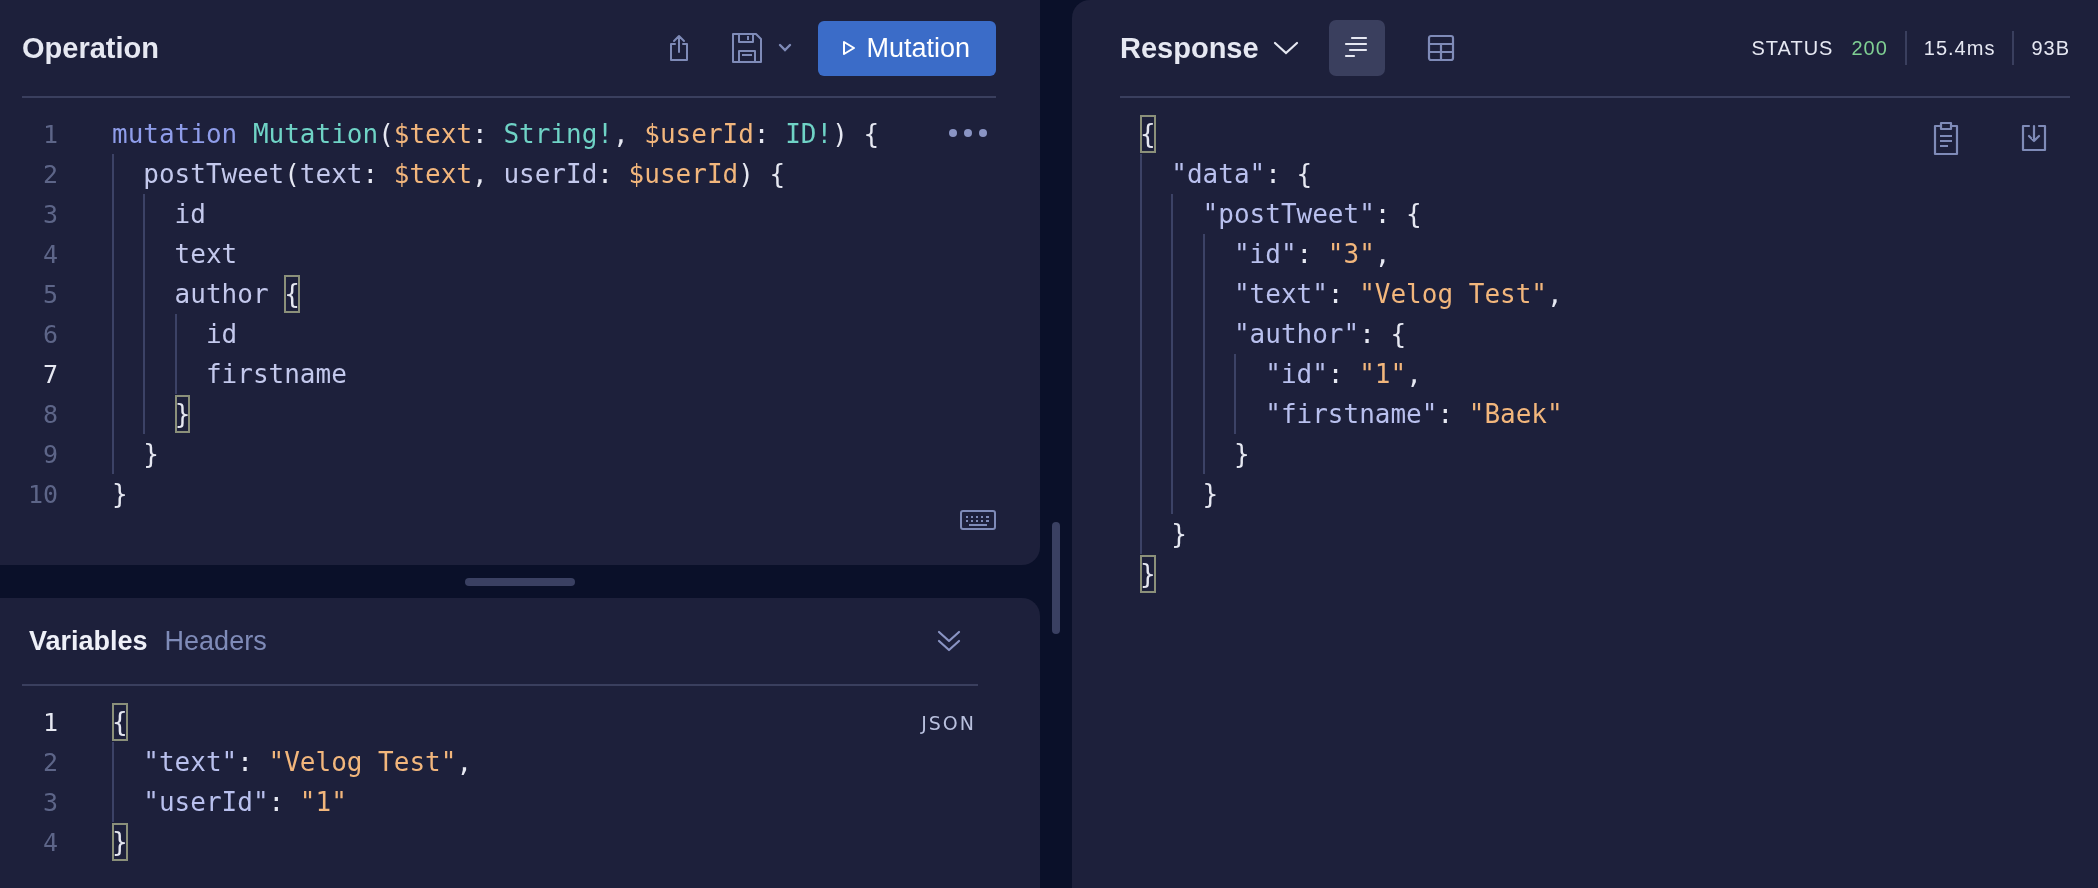 This screenshot has height=888, width=2098. What do you see at coordinates (1273, 334) in the screenshot?
I see `code-line: "author": {` at bounding box center [1273, 334].